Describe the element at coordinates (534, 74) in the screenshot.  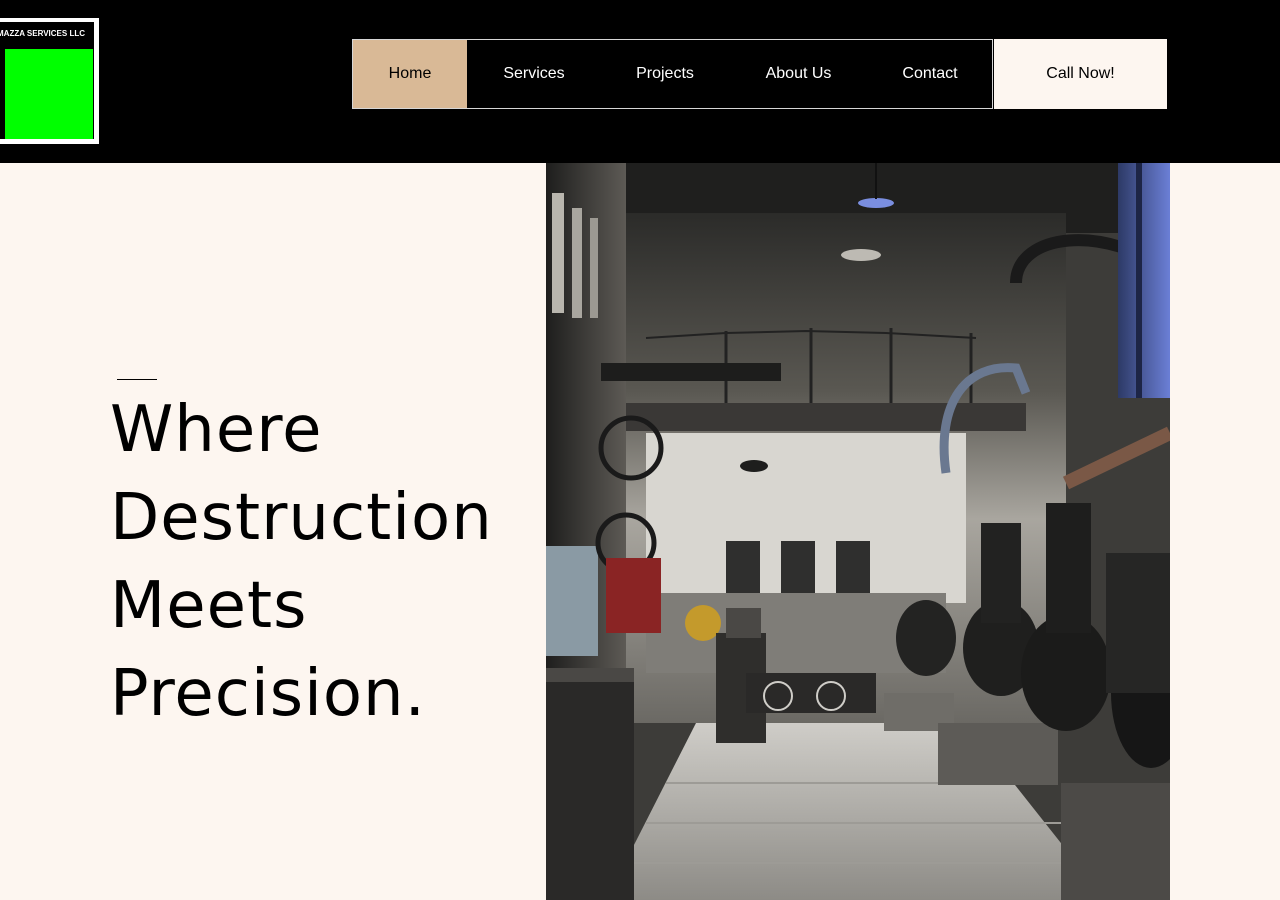
I see `nav-item-services: Services` at that location.